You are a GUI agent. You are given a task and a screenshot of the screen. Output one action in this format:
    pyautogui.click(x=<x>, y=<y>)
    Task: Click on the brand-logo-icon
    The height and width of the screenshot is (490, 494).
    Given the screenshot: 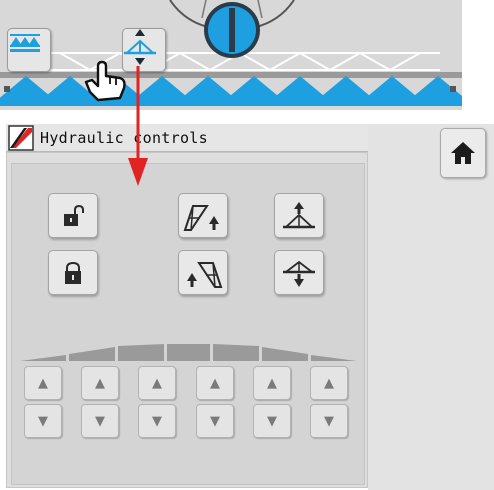 What is the action you would take?
    pyautogui.click(x=21, y=137)
    